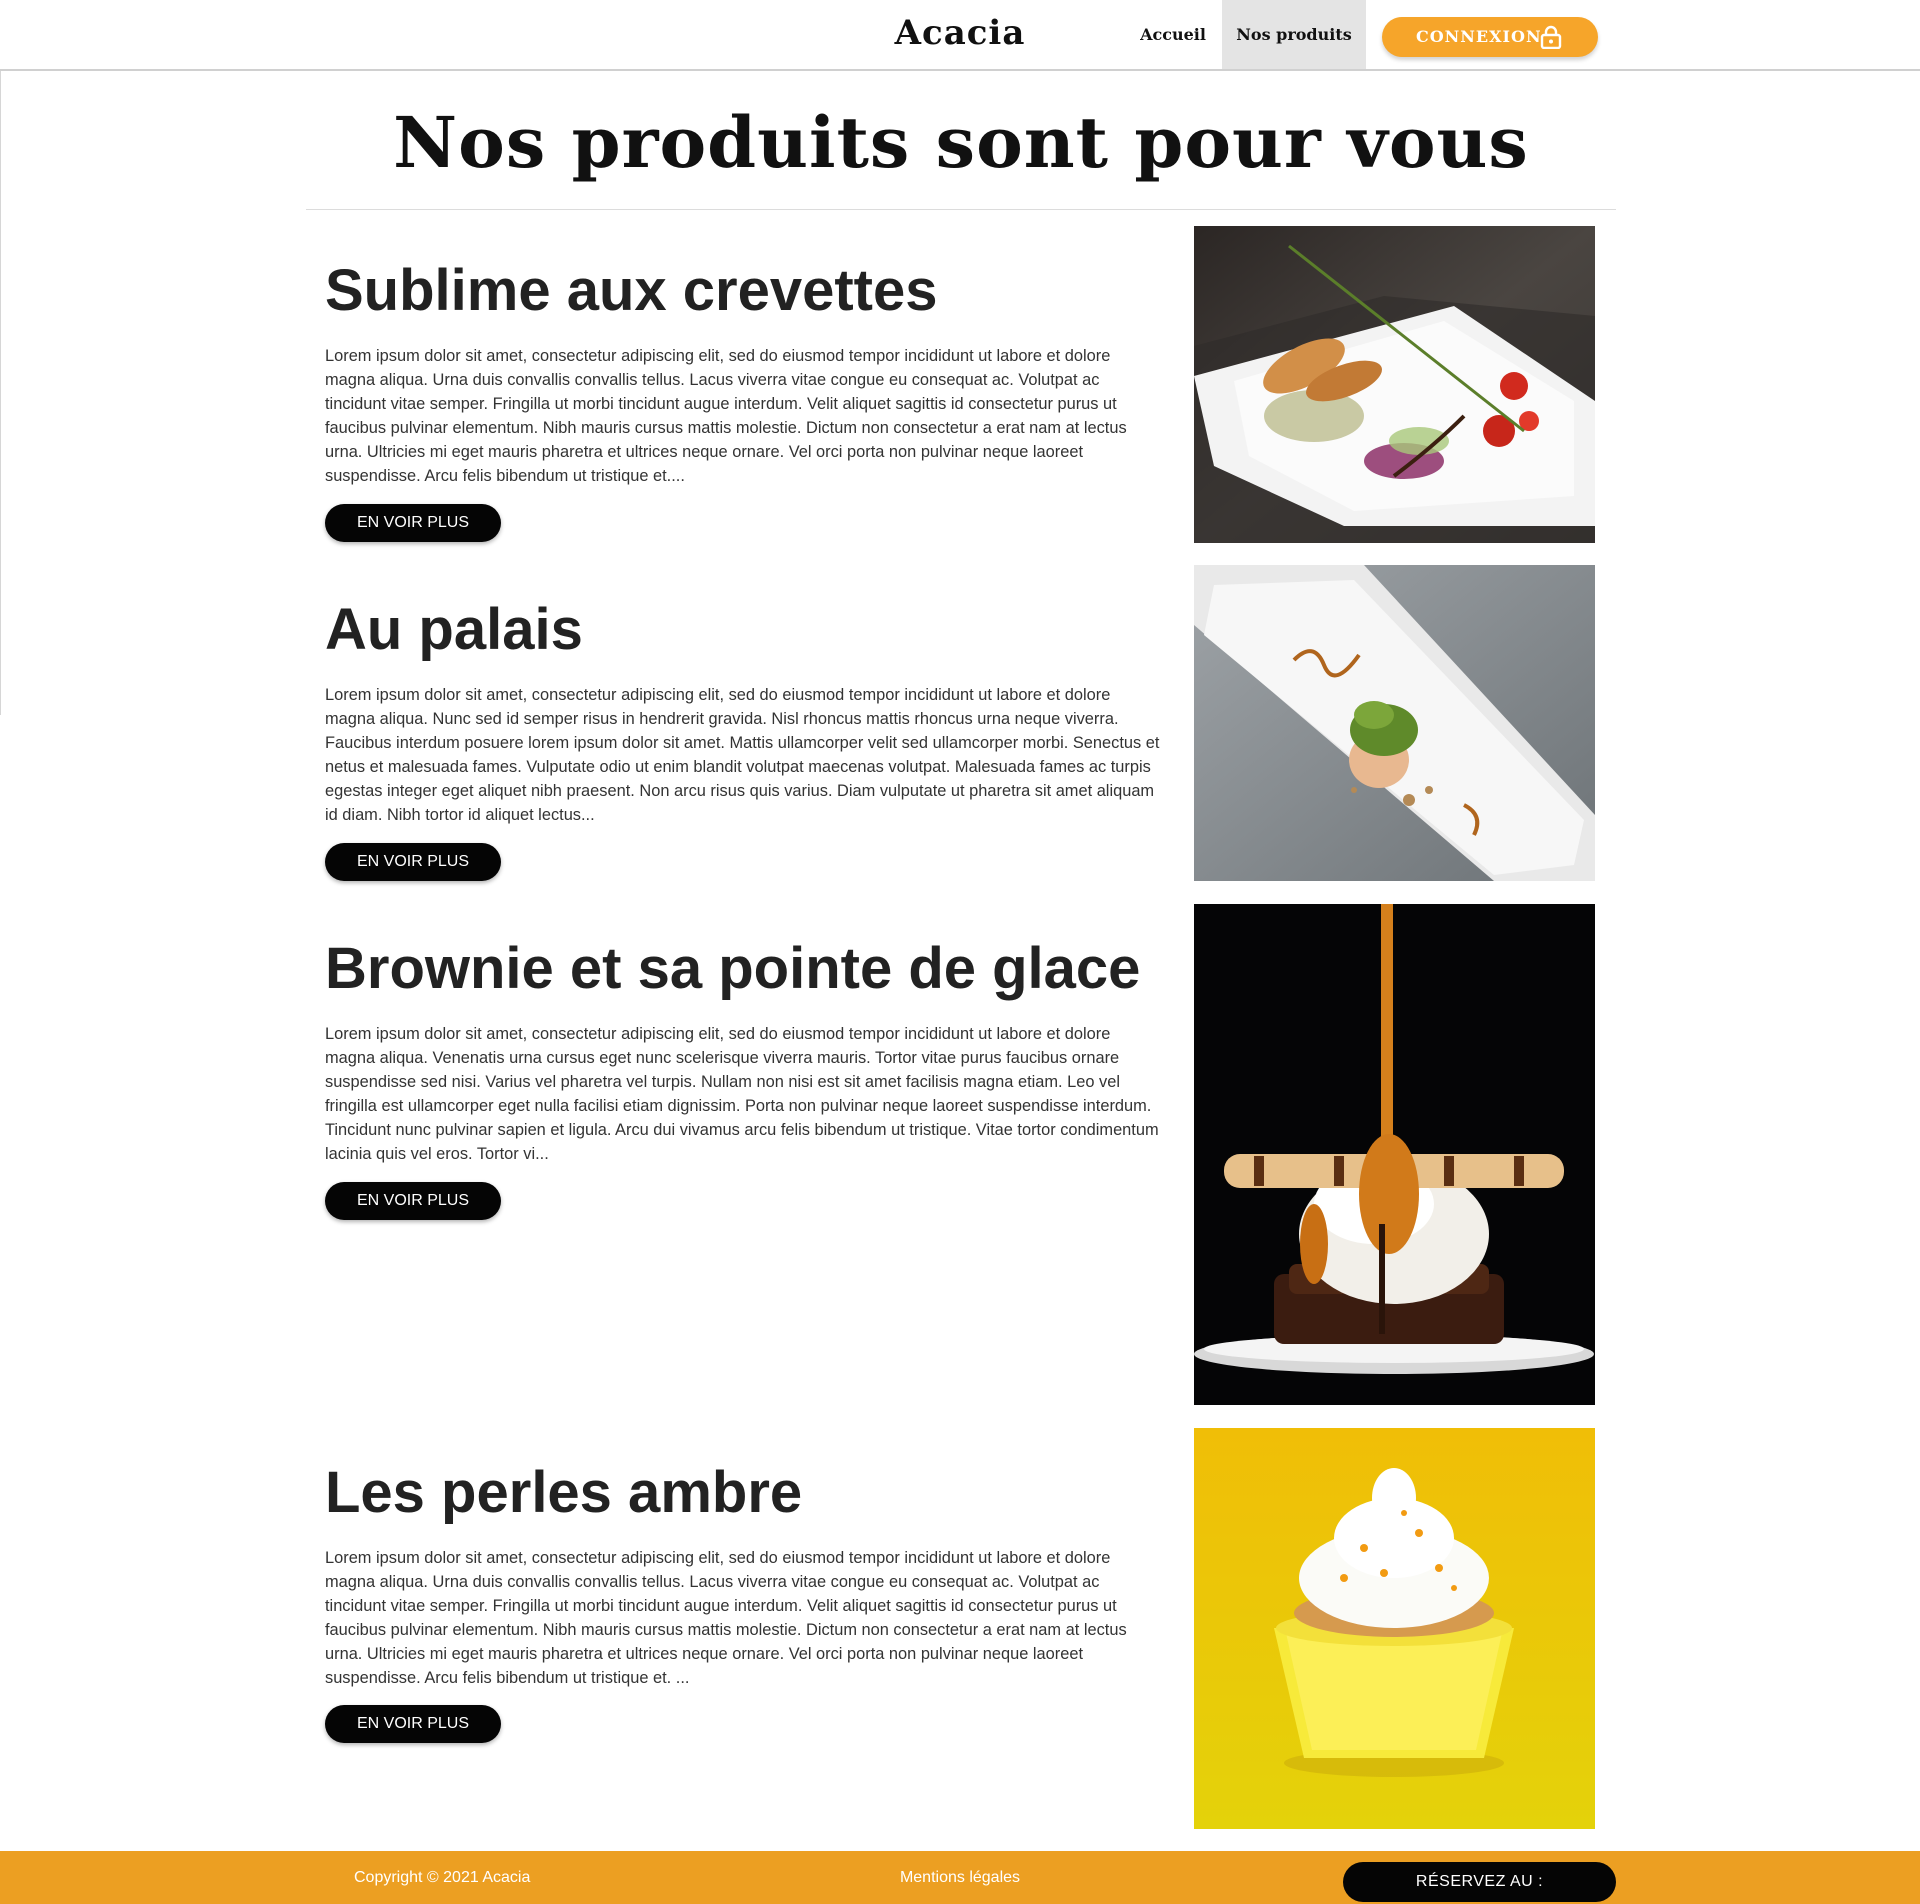 This screenshot has width=1920, height=1904. I want to click on product-photo-au-palais, so click(1394, 723).